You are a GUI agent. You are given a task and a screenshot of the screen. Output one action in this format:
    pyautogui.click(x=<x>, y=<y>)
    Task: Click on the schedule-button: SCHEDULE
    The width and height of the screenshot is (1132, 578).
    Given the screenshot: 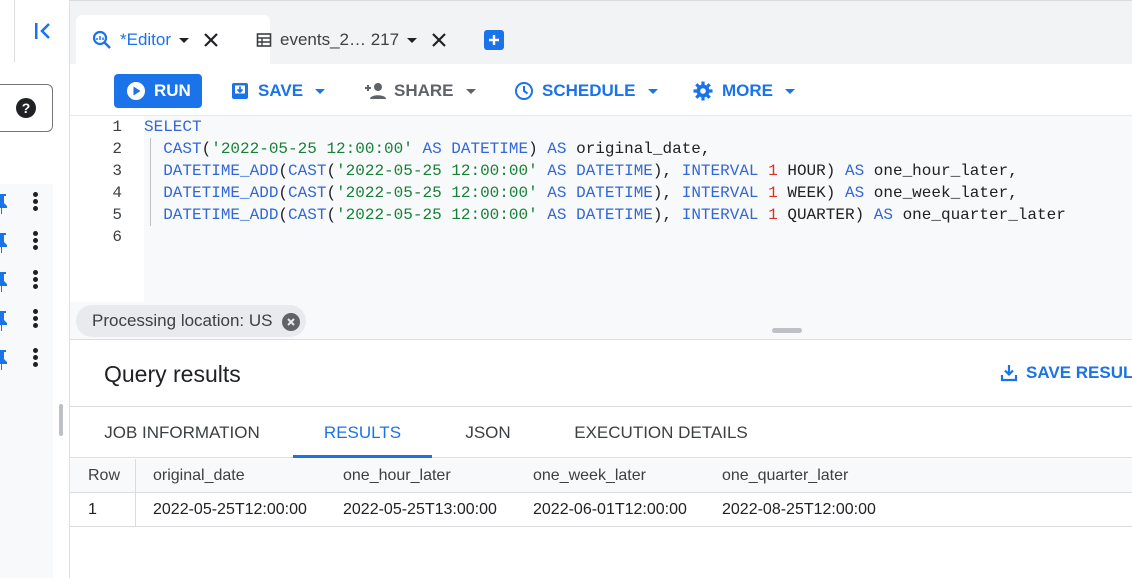 What is the action you would take?
    pyautogui.click(x=586, y=91)
    